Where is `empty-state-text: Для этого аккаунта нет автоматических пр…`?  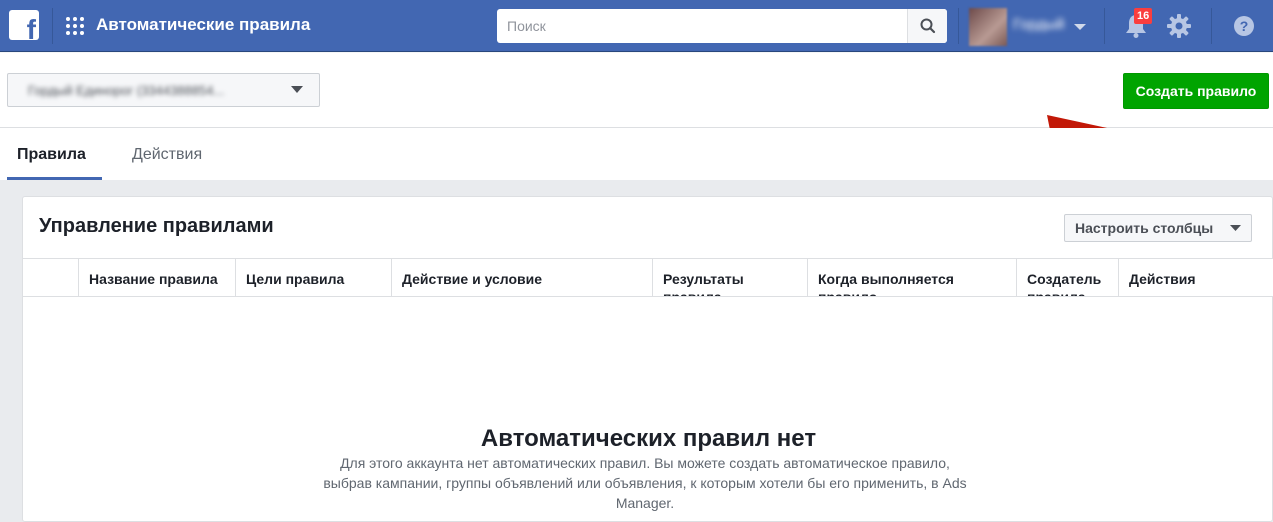
empty-state-text: Для этого аккаунта нет автоматических пр… is located at coordinates (645, 483).